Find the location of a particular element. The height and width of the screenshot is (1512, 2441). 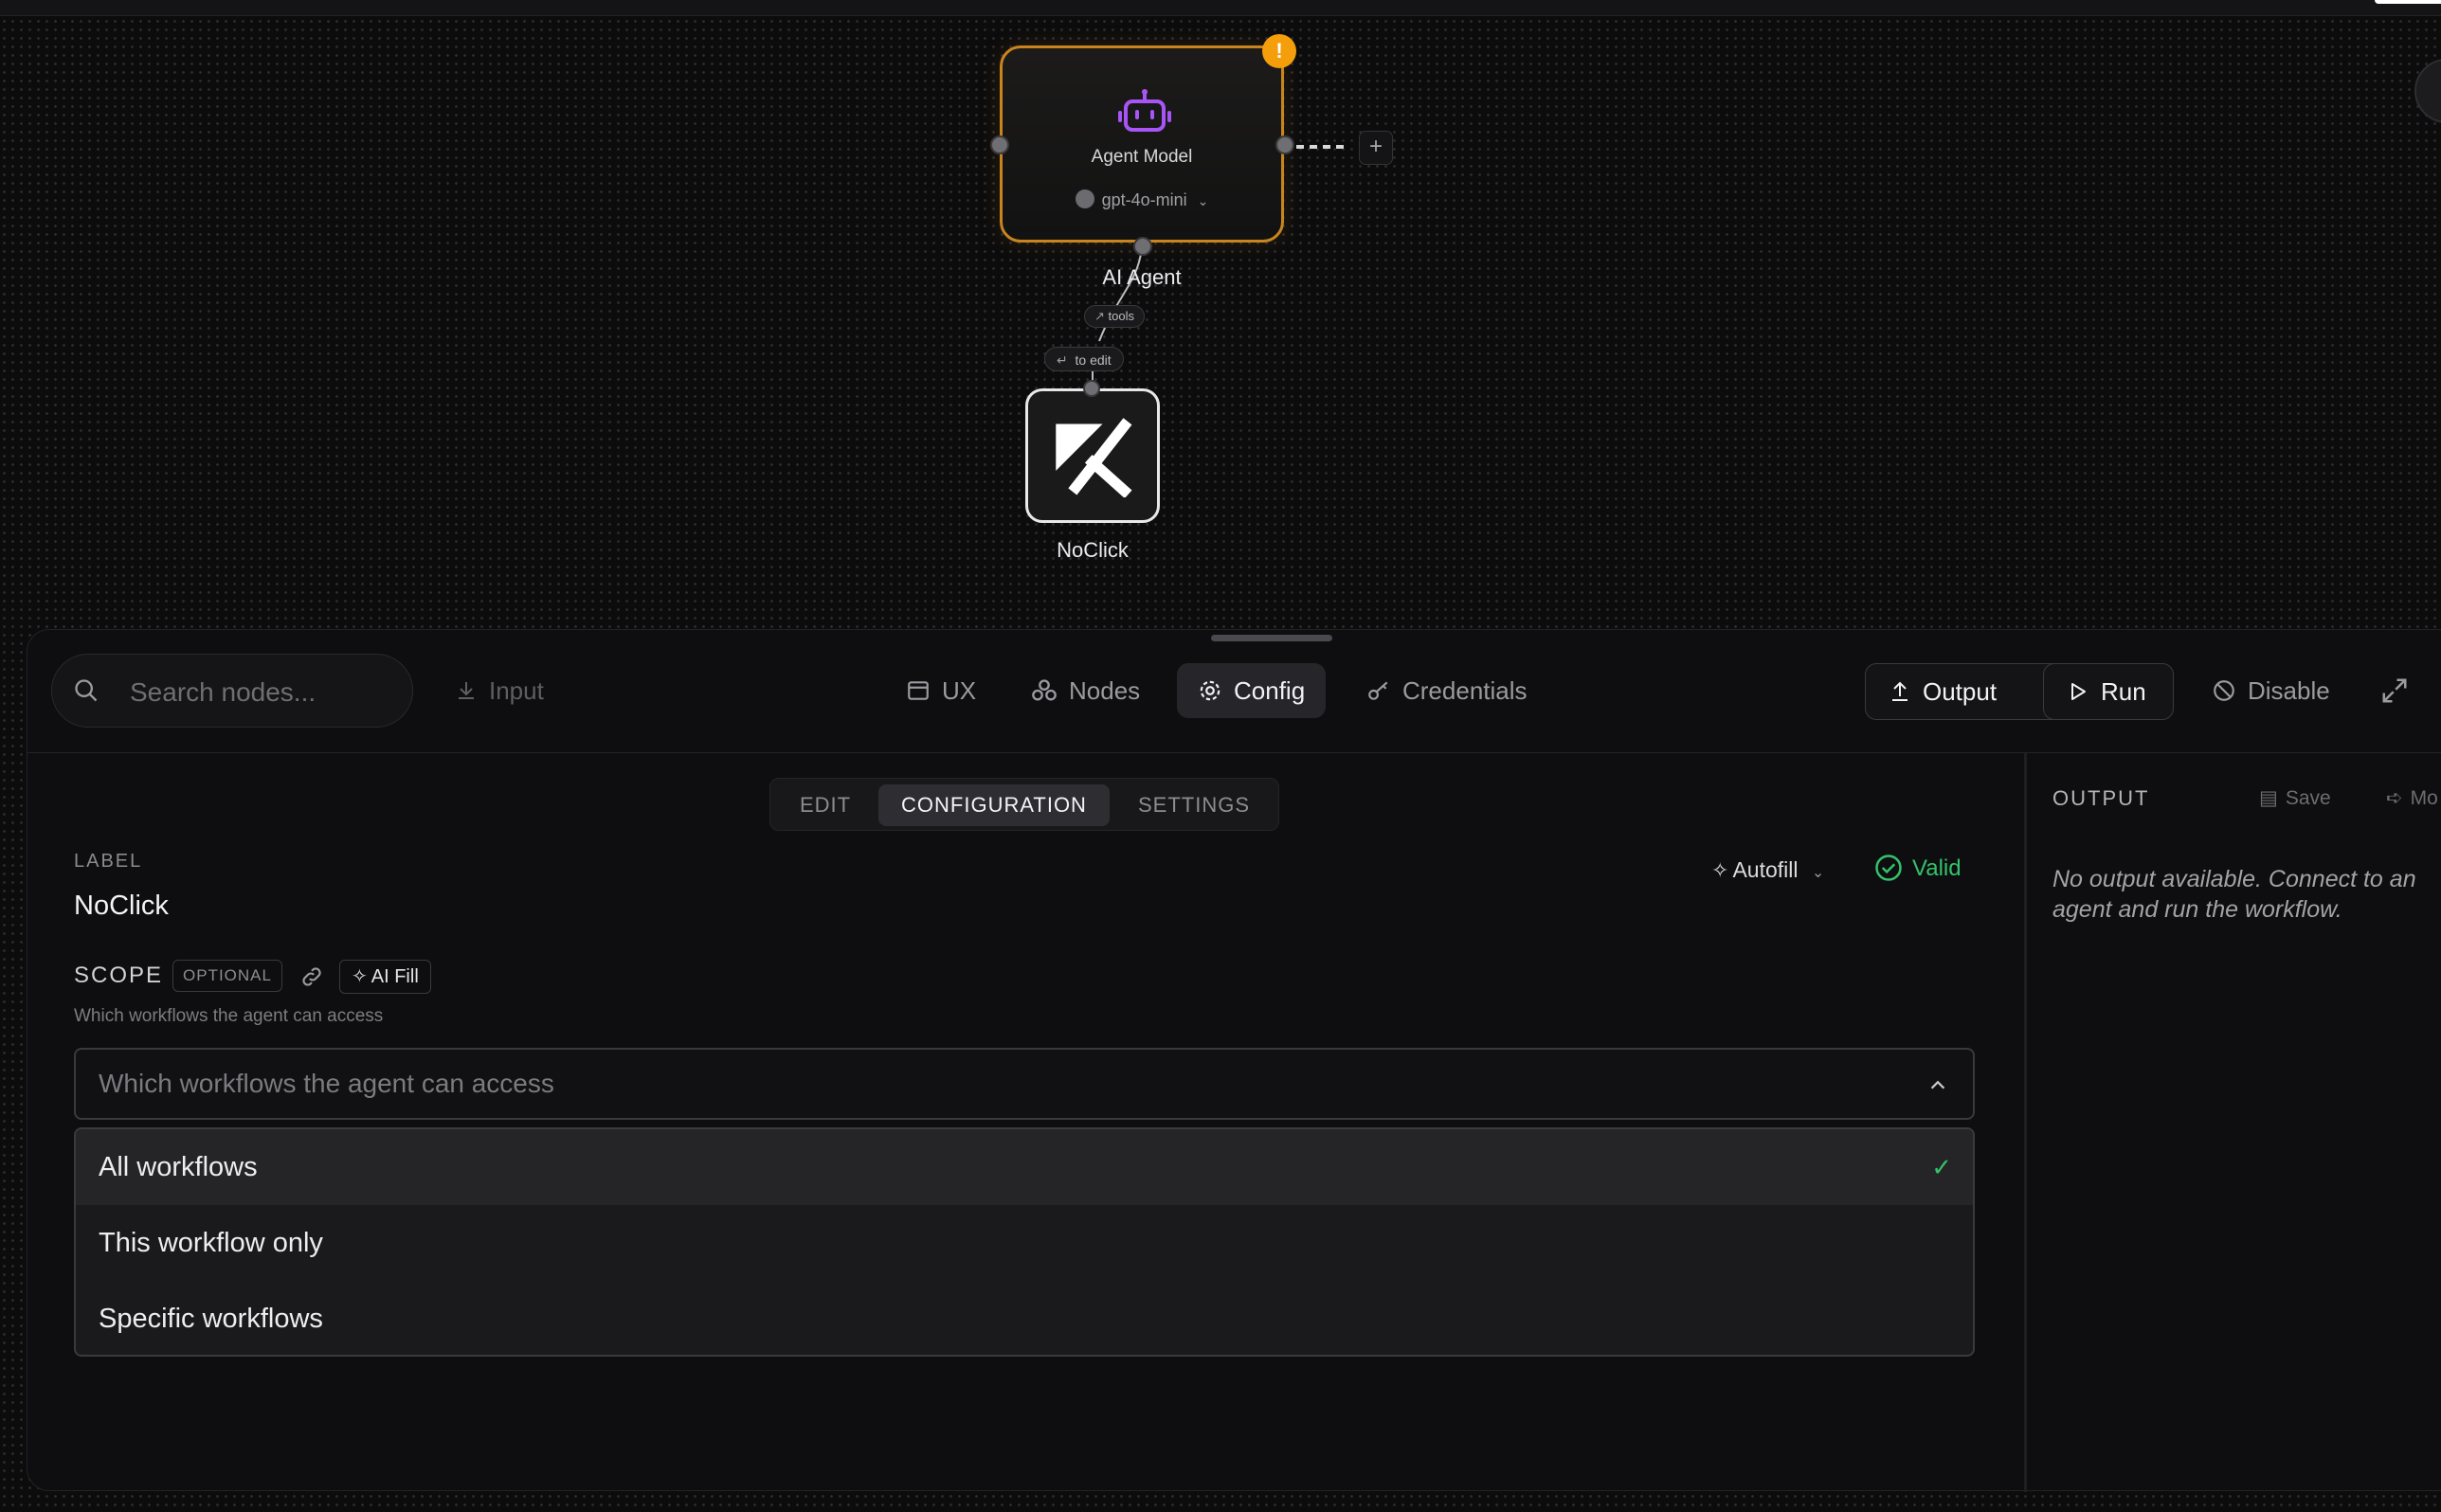

run-button: Run is located at coordinates (2108, 691).